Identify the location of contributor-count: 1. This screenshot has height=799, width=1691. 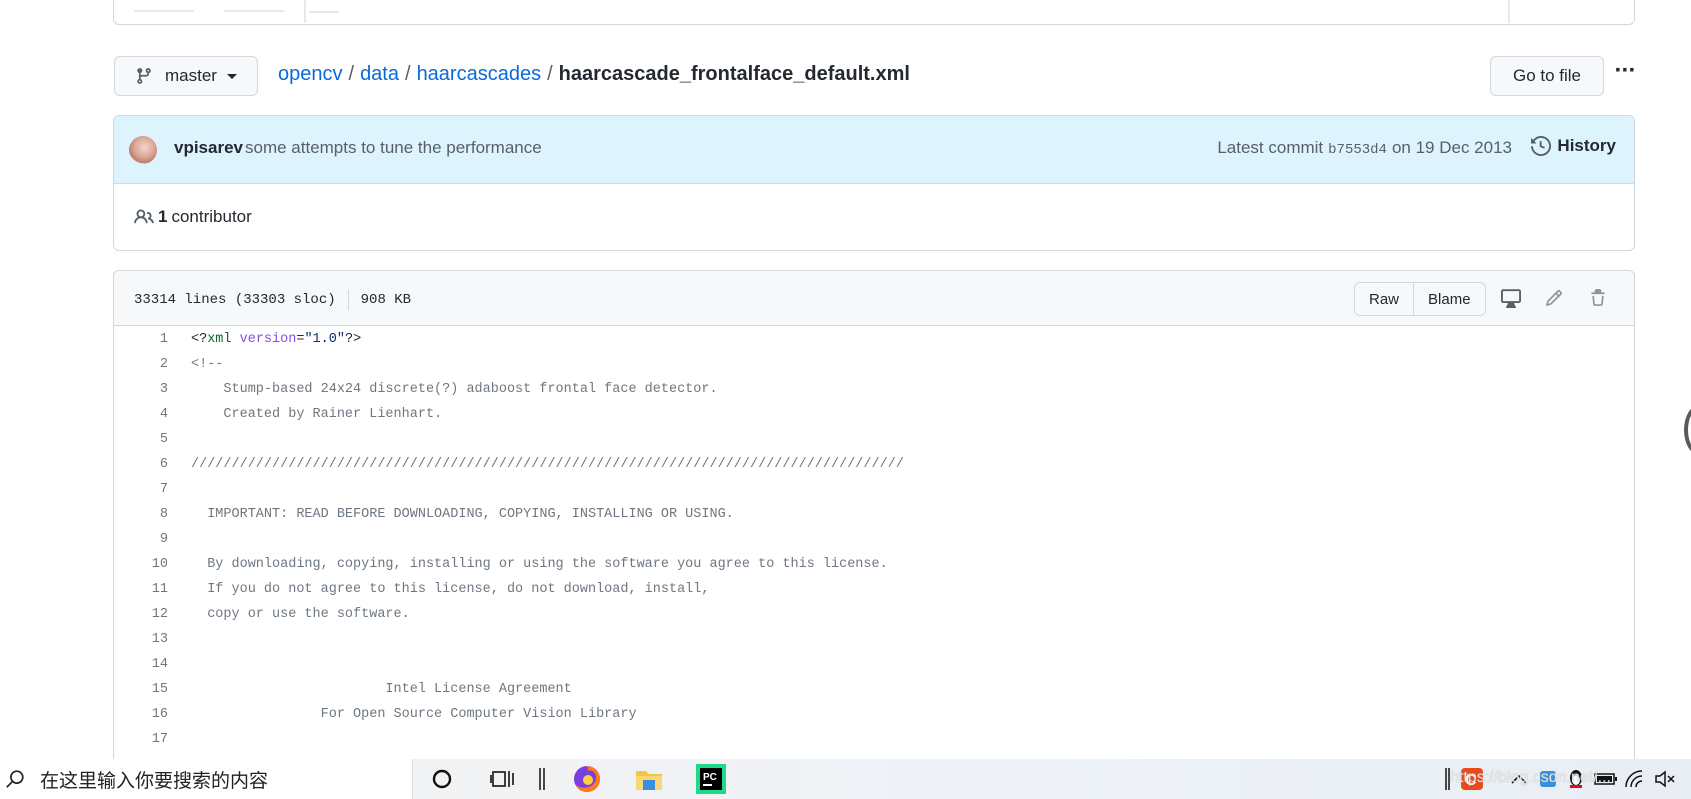
(163, 216).